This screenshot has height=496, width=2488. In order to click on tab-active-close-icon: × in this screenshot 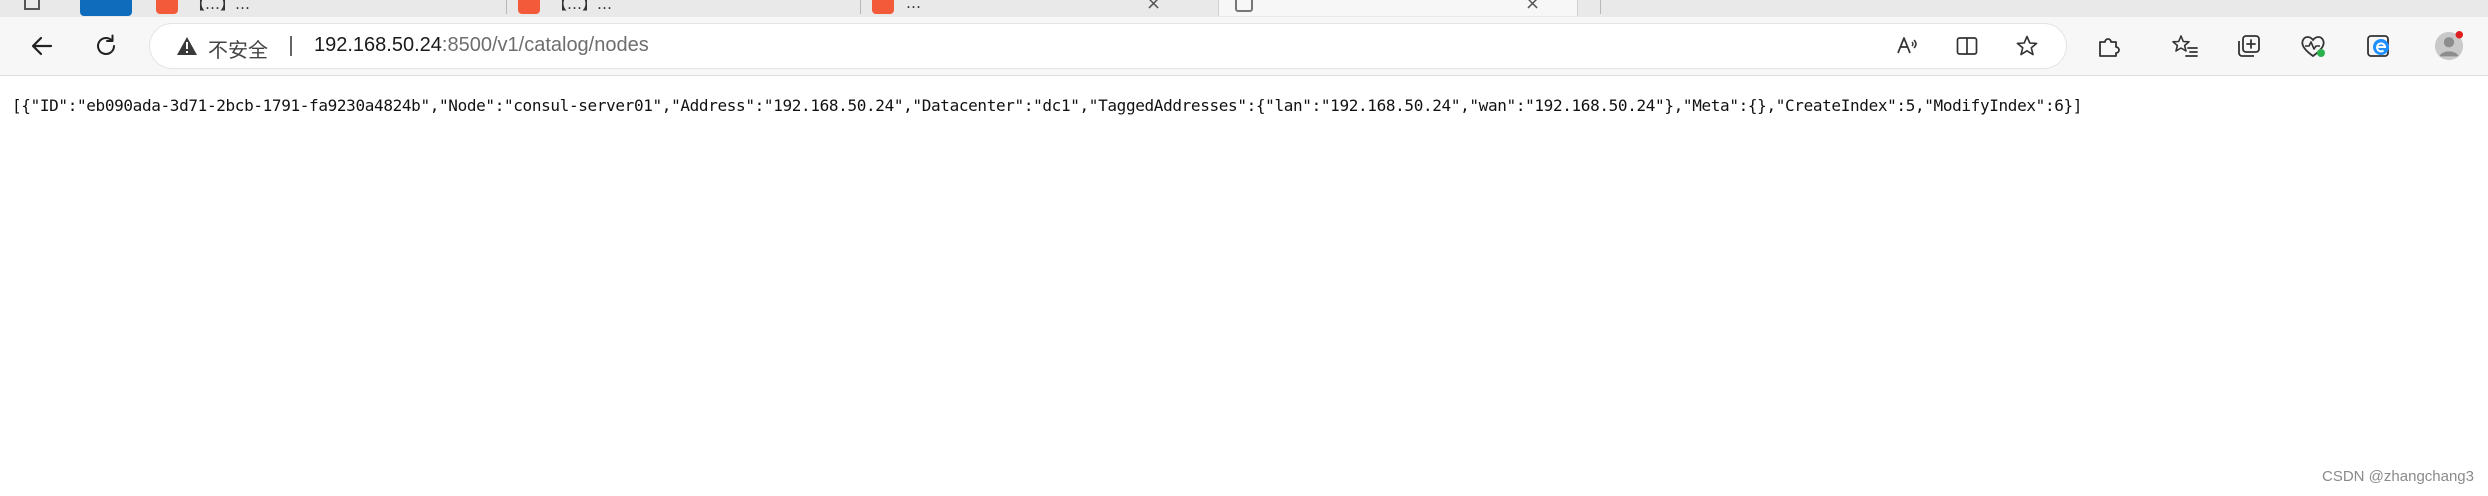, I will do `click(1532, 7)`.